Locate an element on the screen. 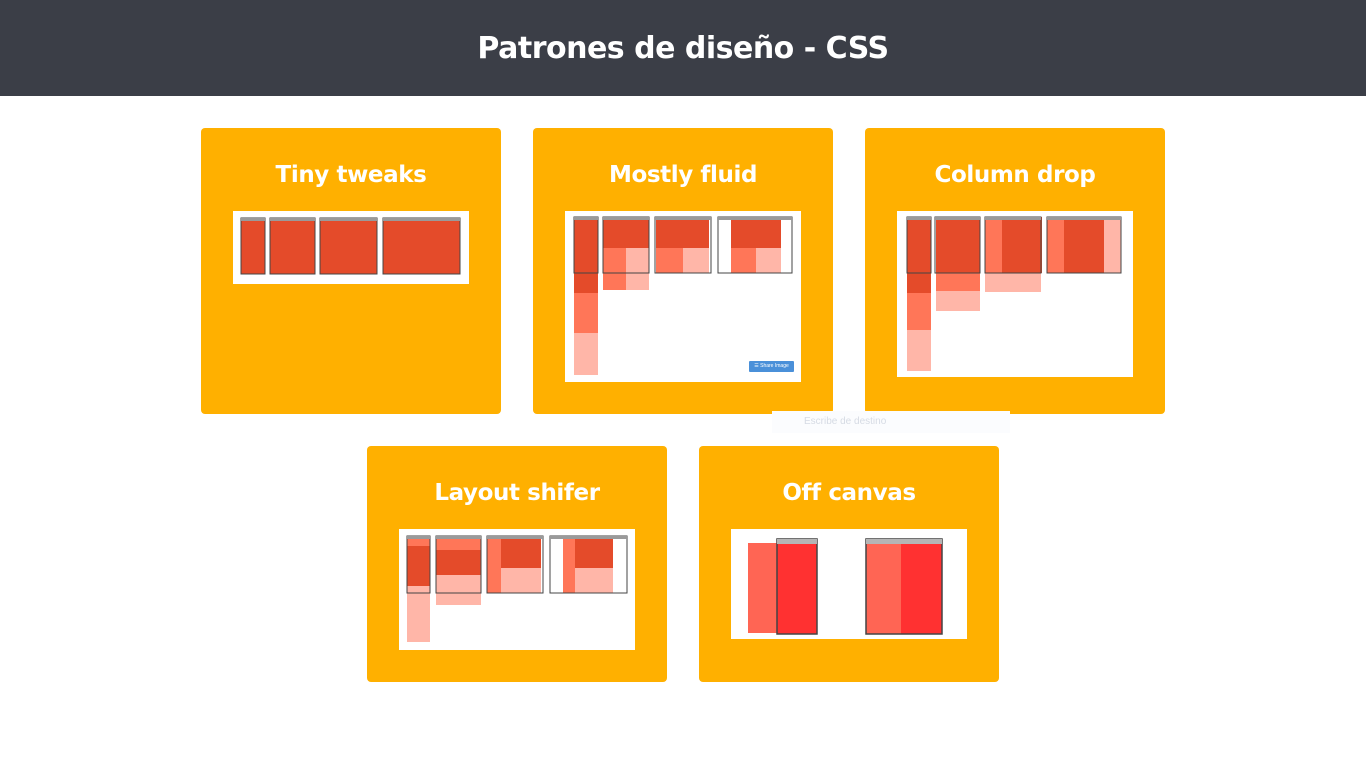 This screenshot has width=1366, height=767. card-column-drop: Column drop is located at coordinates (1015, 271).